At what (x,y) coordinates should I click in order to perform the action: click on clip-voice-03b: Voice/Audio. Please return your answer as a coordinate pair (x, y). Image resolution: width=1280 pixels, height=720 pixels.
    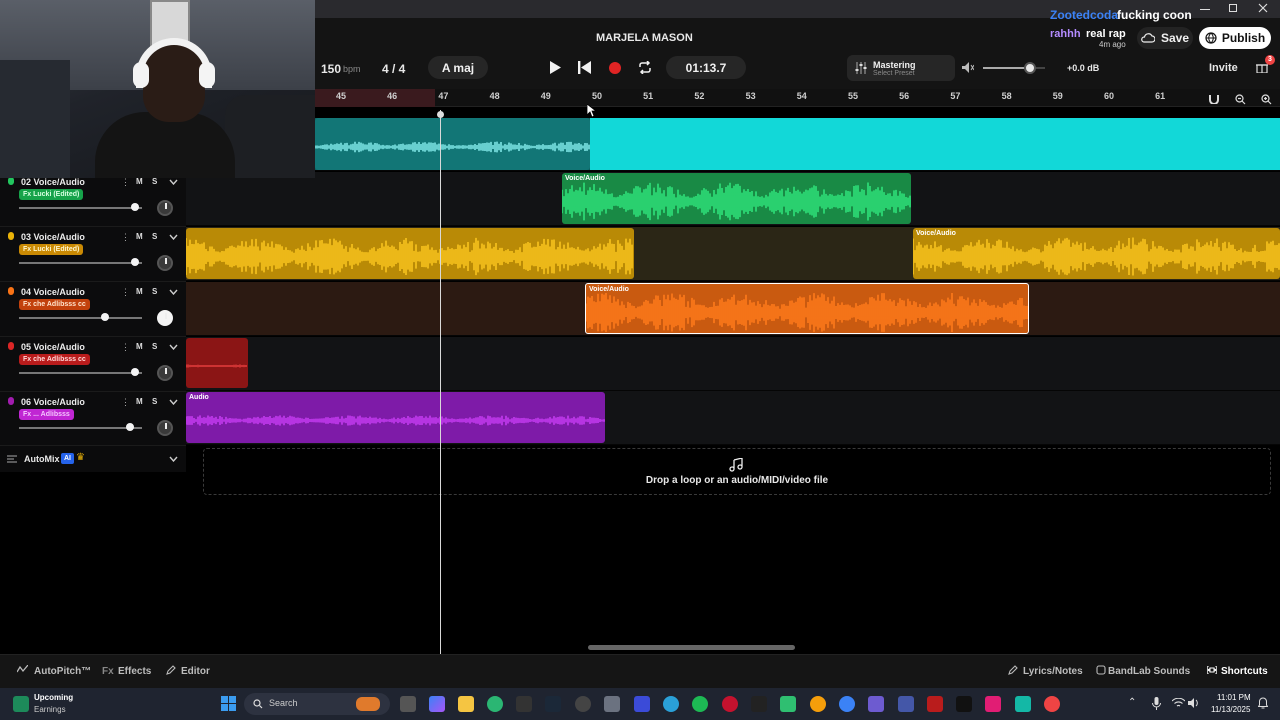
    Looking at the image, I should click on (1096, 253).